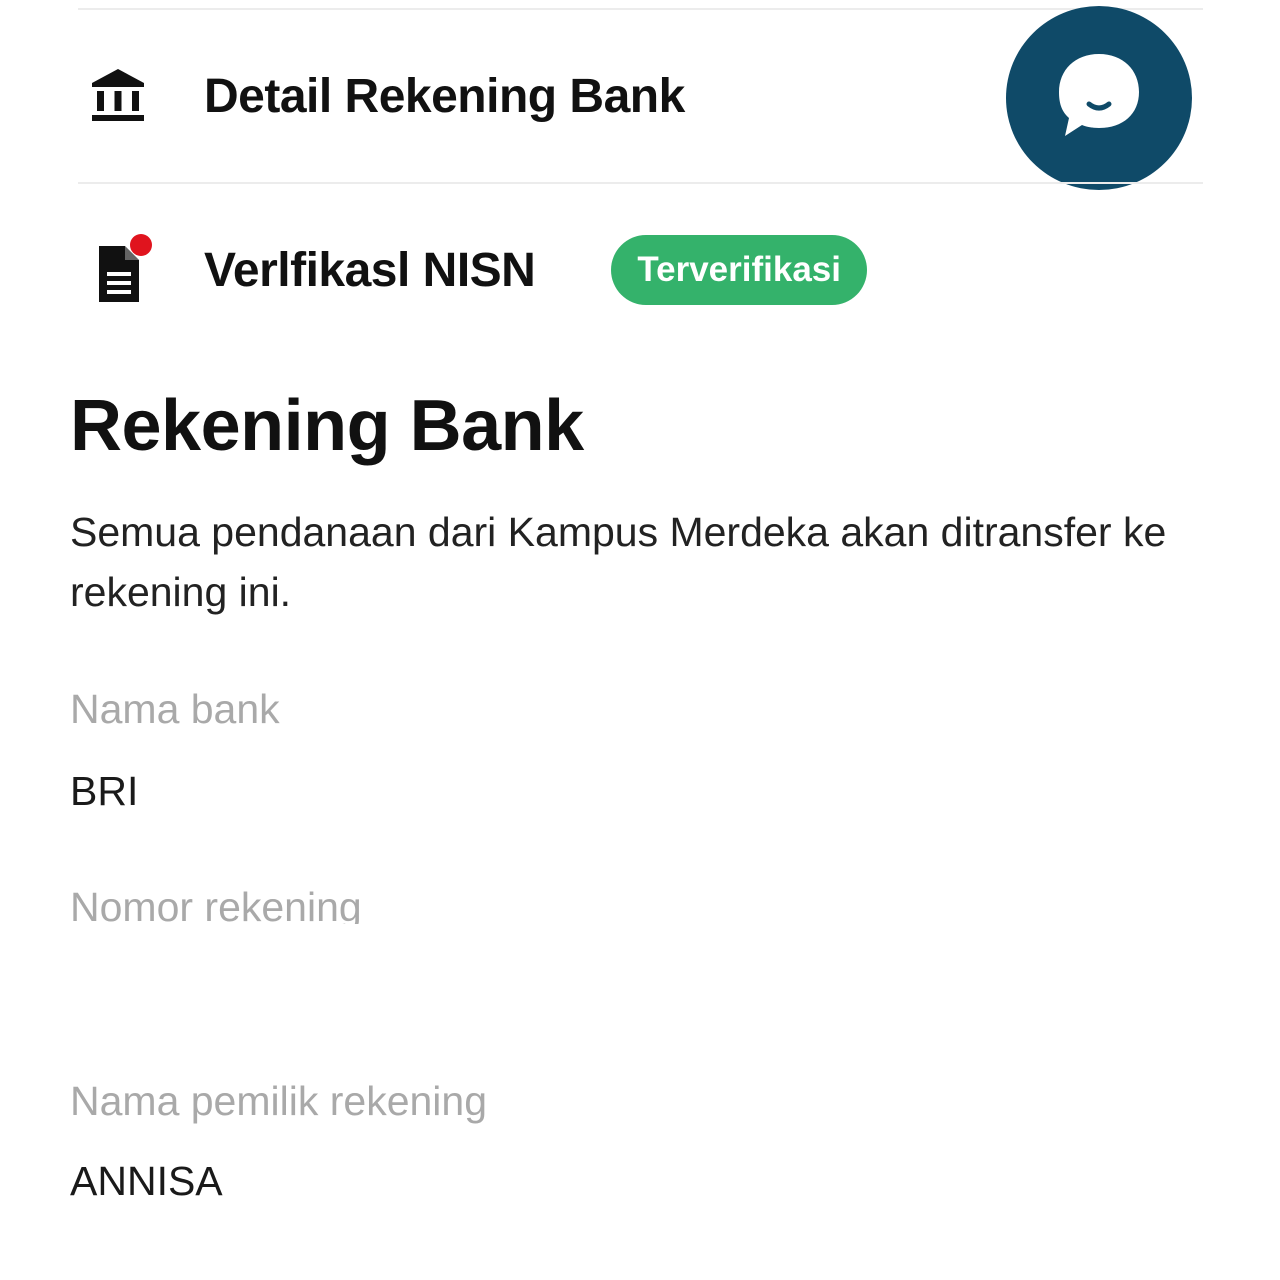 Image resolution: width=1280 pixels, height=1280 pixels. I want to click on owner-name-value: ANNISA, so click(146, 1181).